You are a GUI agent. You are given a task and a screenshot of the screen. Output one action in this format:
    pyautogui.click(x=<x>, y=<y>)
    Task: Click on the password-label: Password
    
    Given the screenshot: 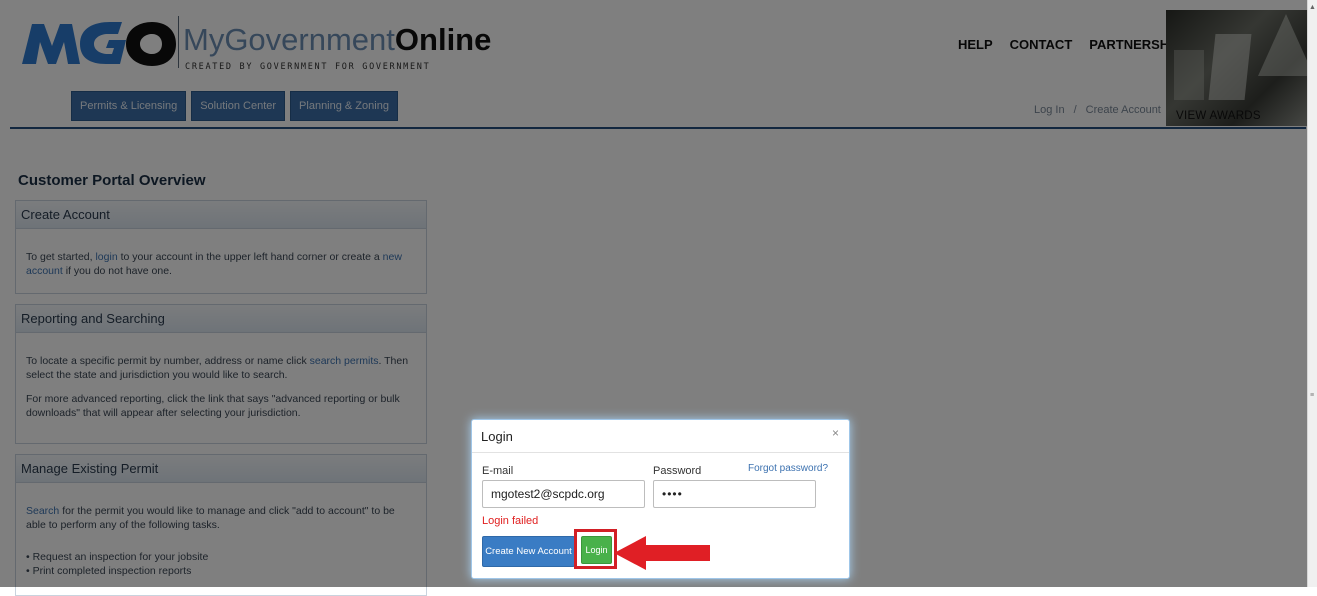 What is the action you would take?
    pyautogui.click(x=677, y=471)
    